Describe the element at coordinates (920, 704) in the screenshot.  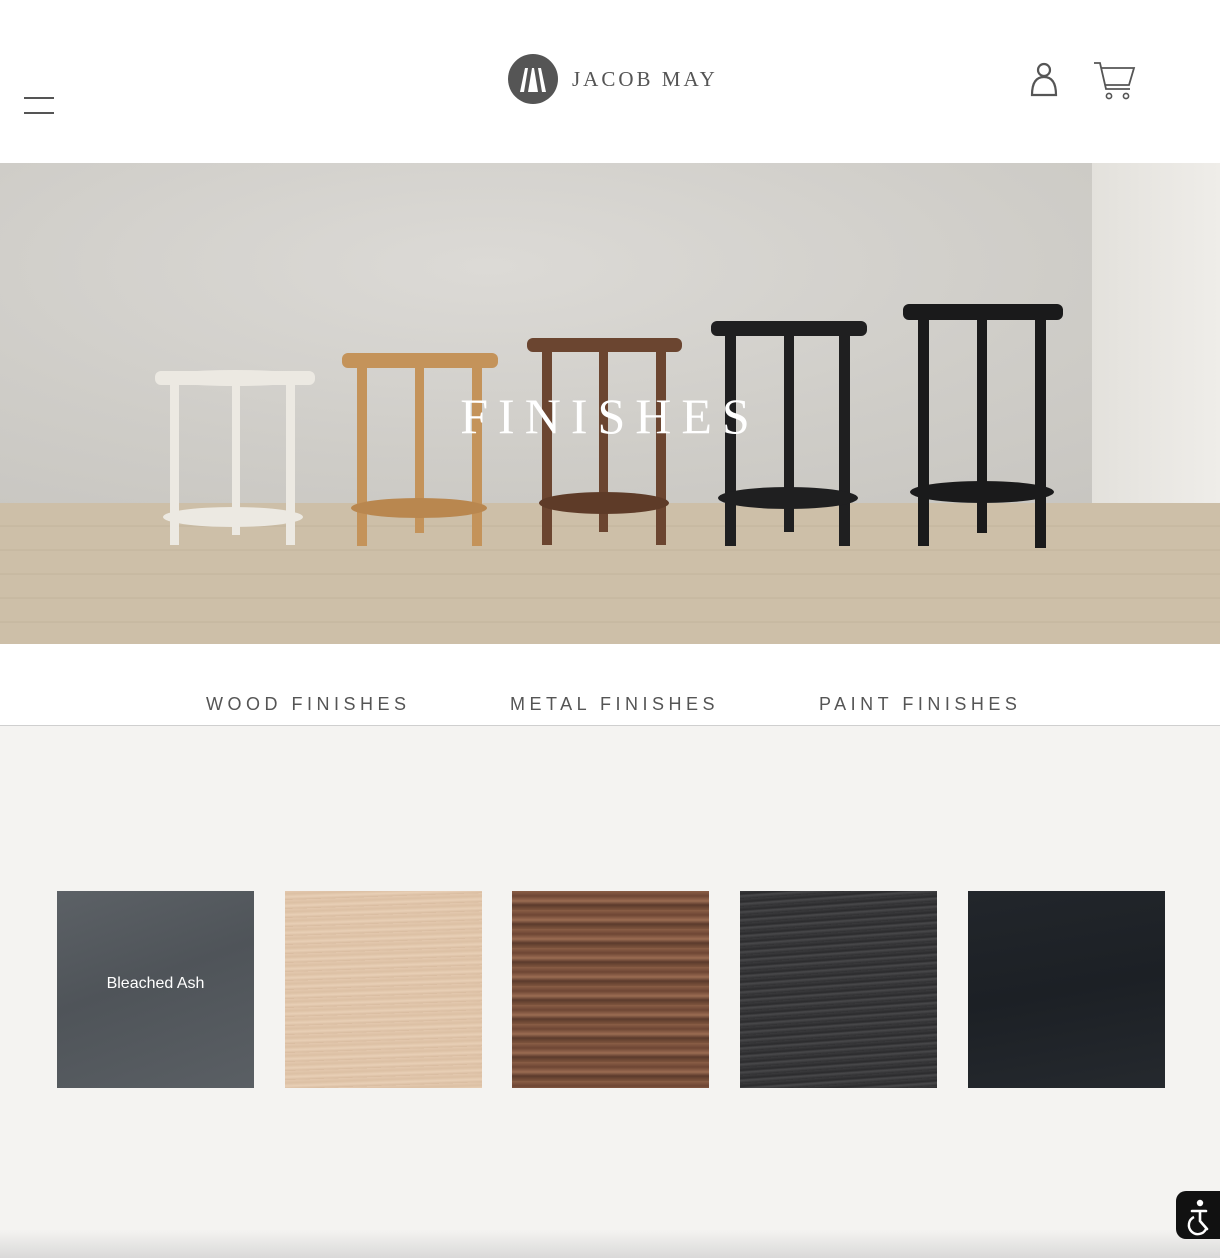
I see `tab-paint-finishes: PAINT FINISHES` at that location.